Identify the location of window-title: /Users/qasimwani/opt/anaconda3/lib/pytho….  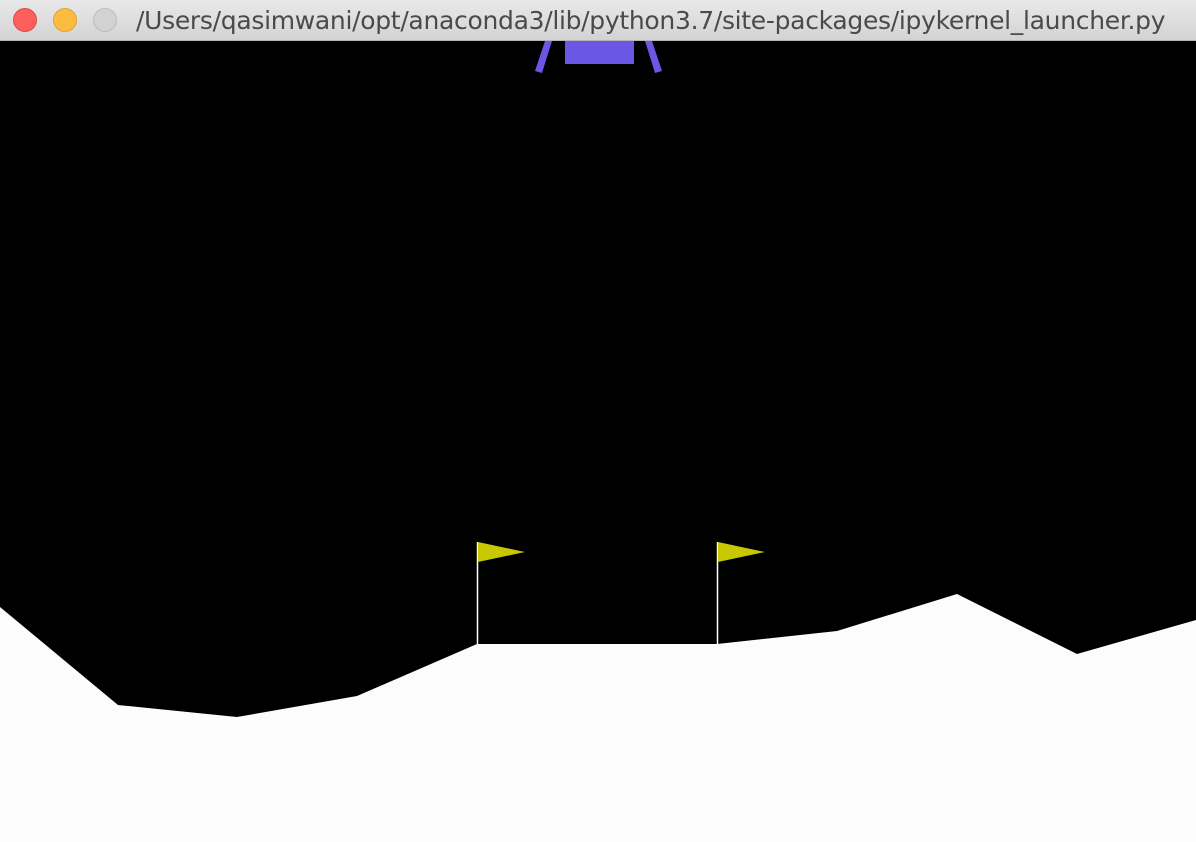
(651, 20).